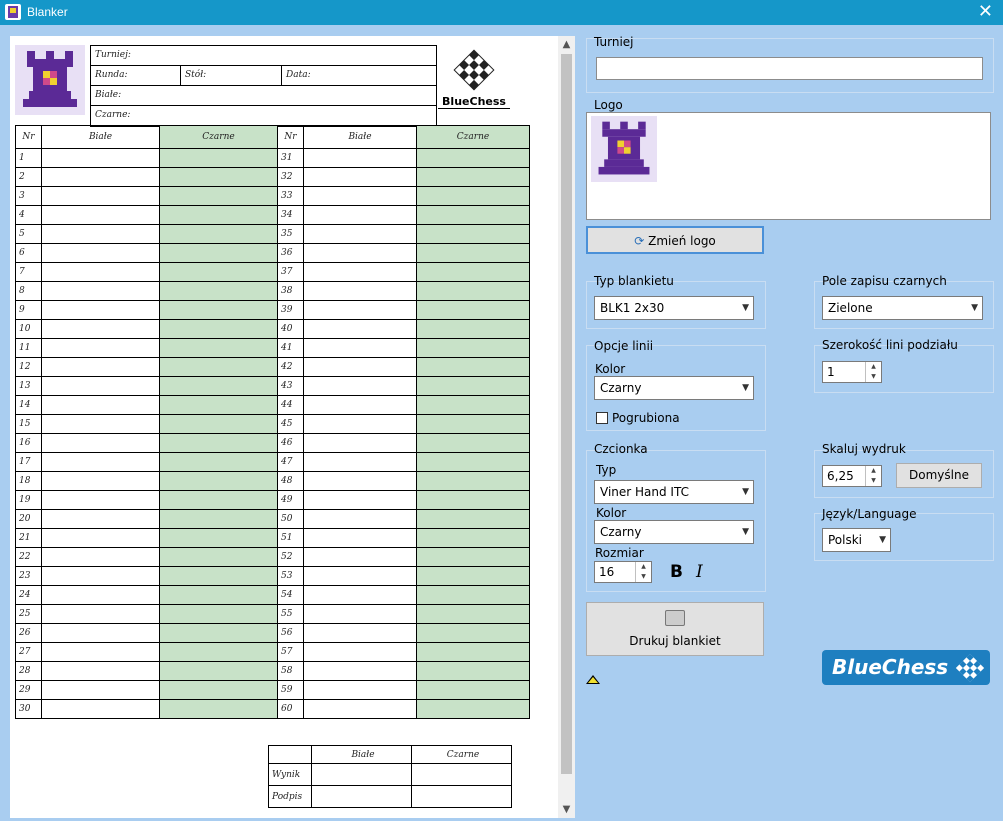  What do you see at coordinates (789, 68) in the screenshot?
I see `tournament-input` at bounding box center [789, 68].